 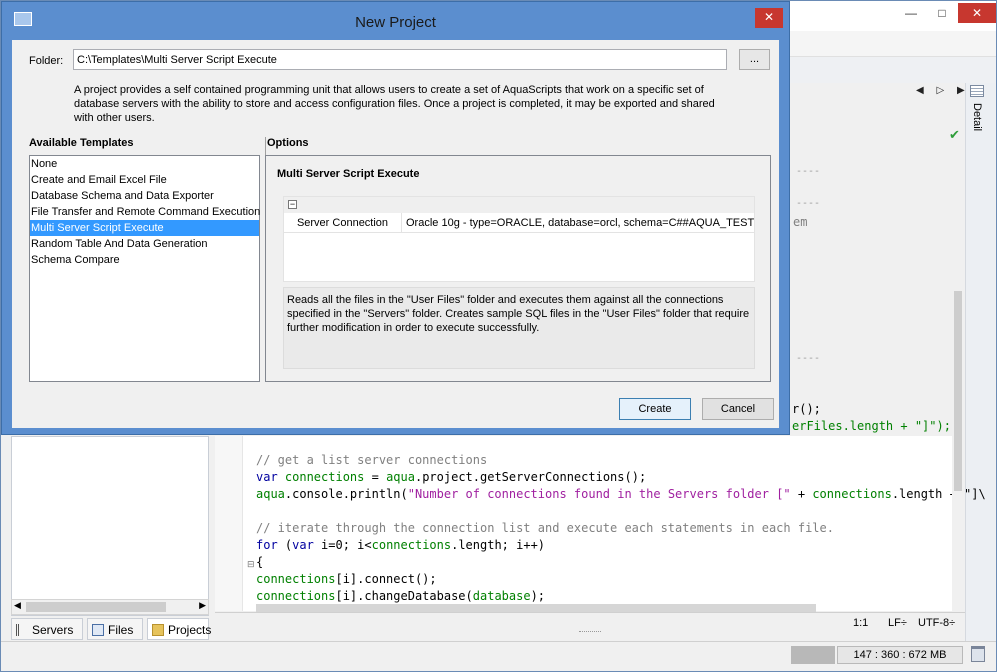 What do you see at coordinates (144, 164) in the screenshot?
I see `template-item: None` at bounding box center [144, 164].